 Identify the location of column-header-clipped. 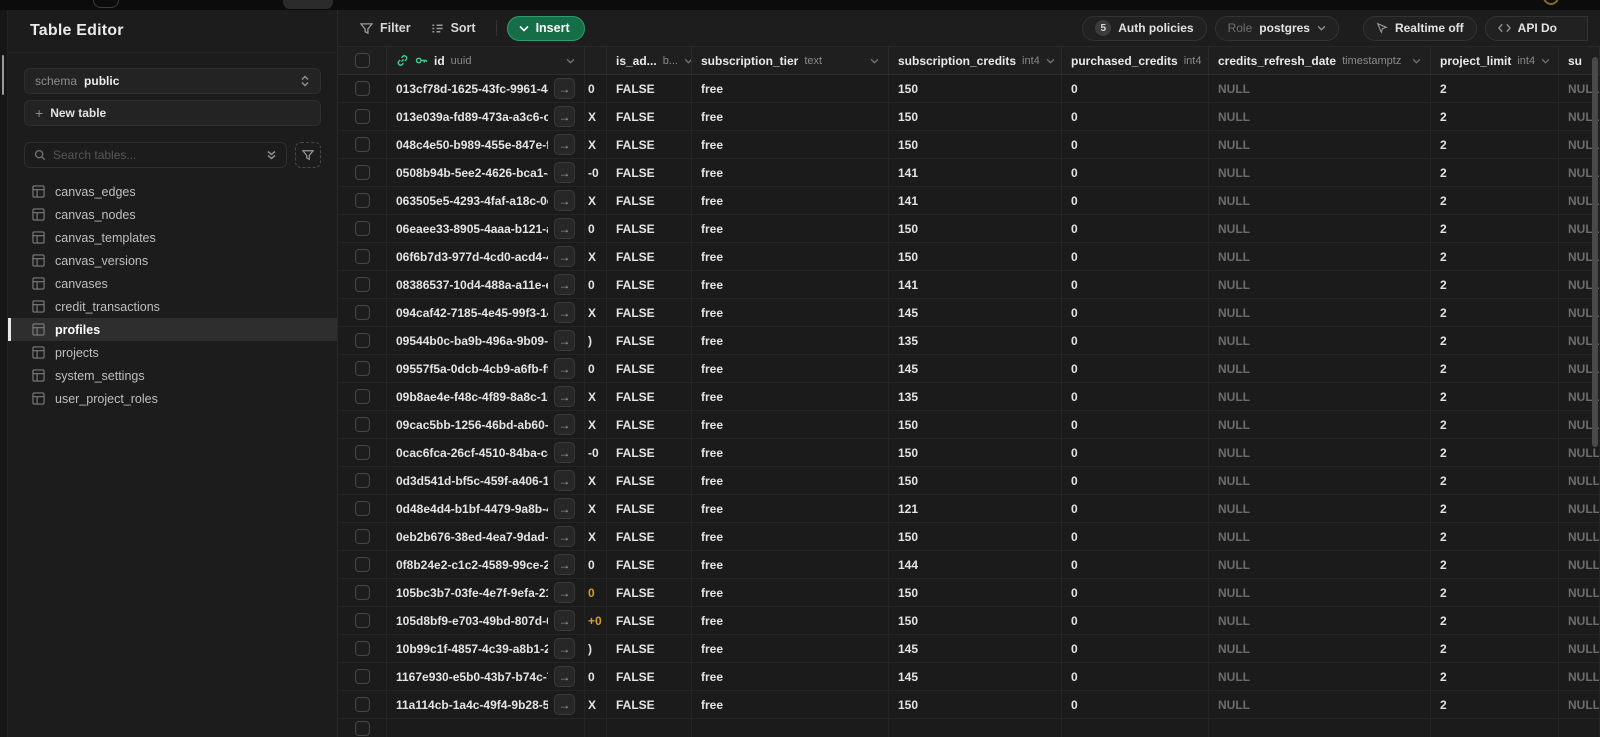
(596, 60).